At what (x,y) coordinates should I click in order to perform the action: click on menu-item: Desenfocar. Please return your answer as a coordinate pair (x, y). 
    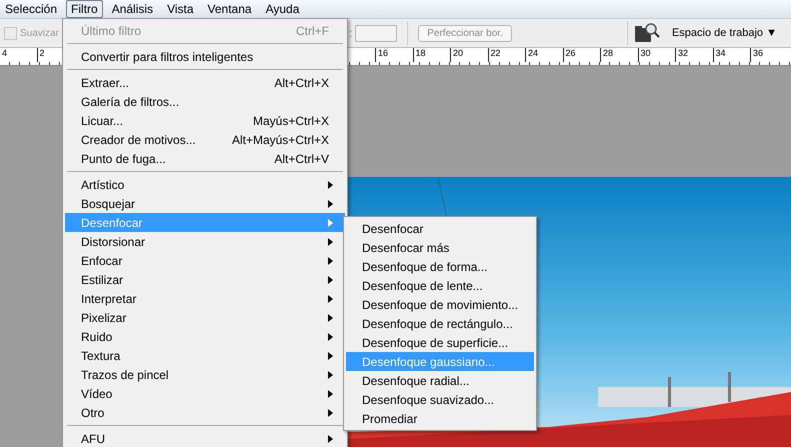
    Looking at the image, I should click on (440, 228).